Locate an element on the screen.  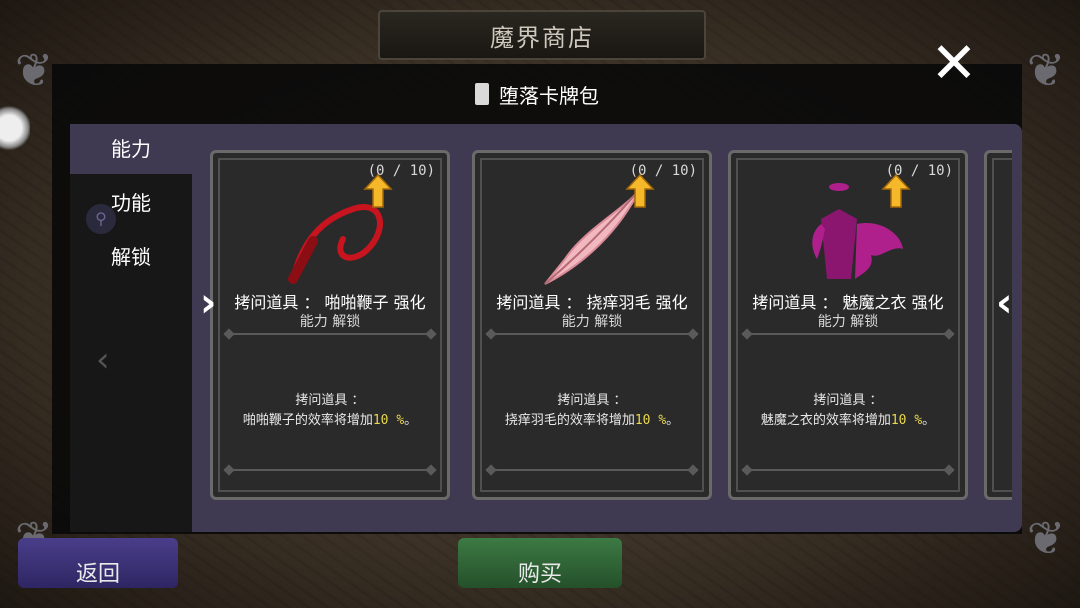
sidebar-item-label: 功能 is located at coordinates (131, 203).